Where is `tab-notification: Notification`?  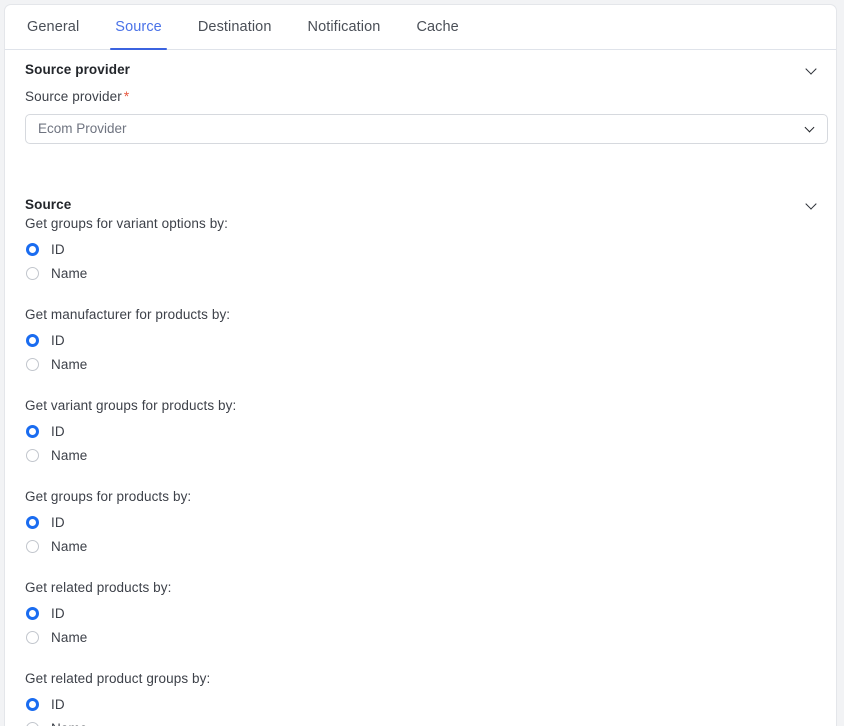 tab-notification: Notification is located at coordinates (344, 27).